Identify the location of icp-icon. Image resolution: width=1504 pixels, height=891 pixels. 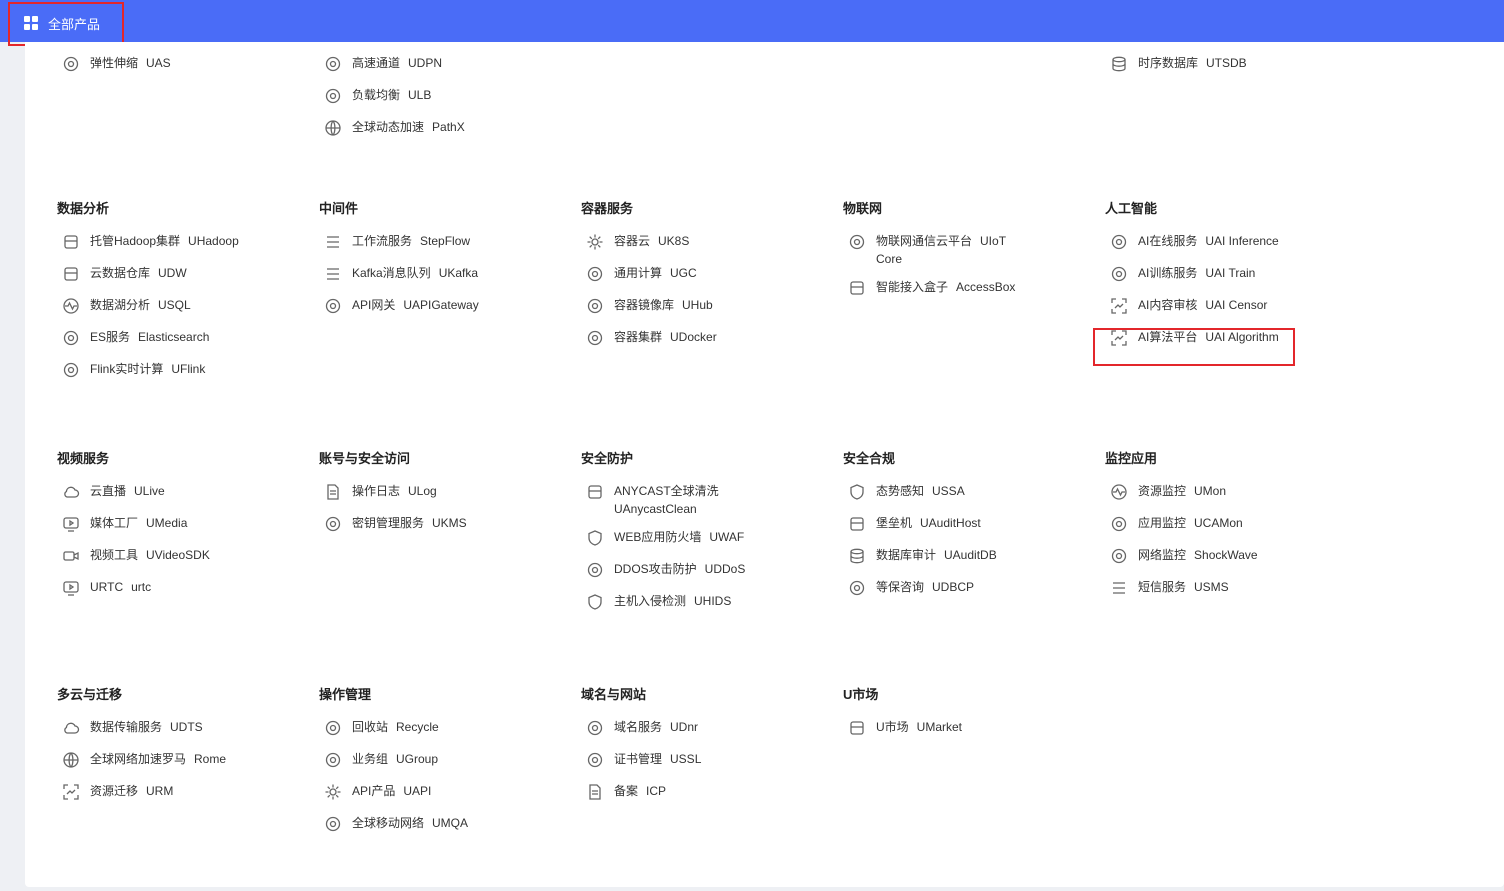
(595, 792).